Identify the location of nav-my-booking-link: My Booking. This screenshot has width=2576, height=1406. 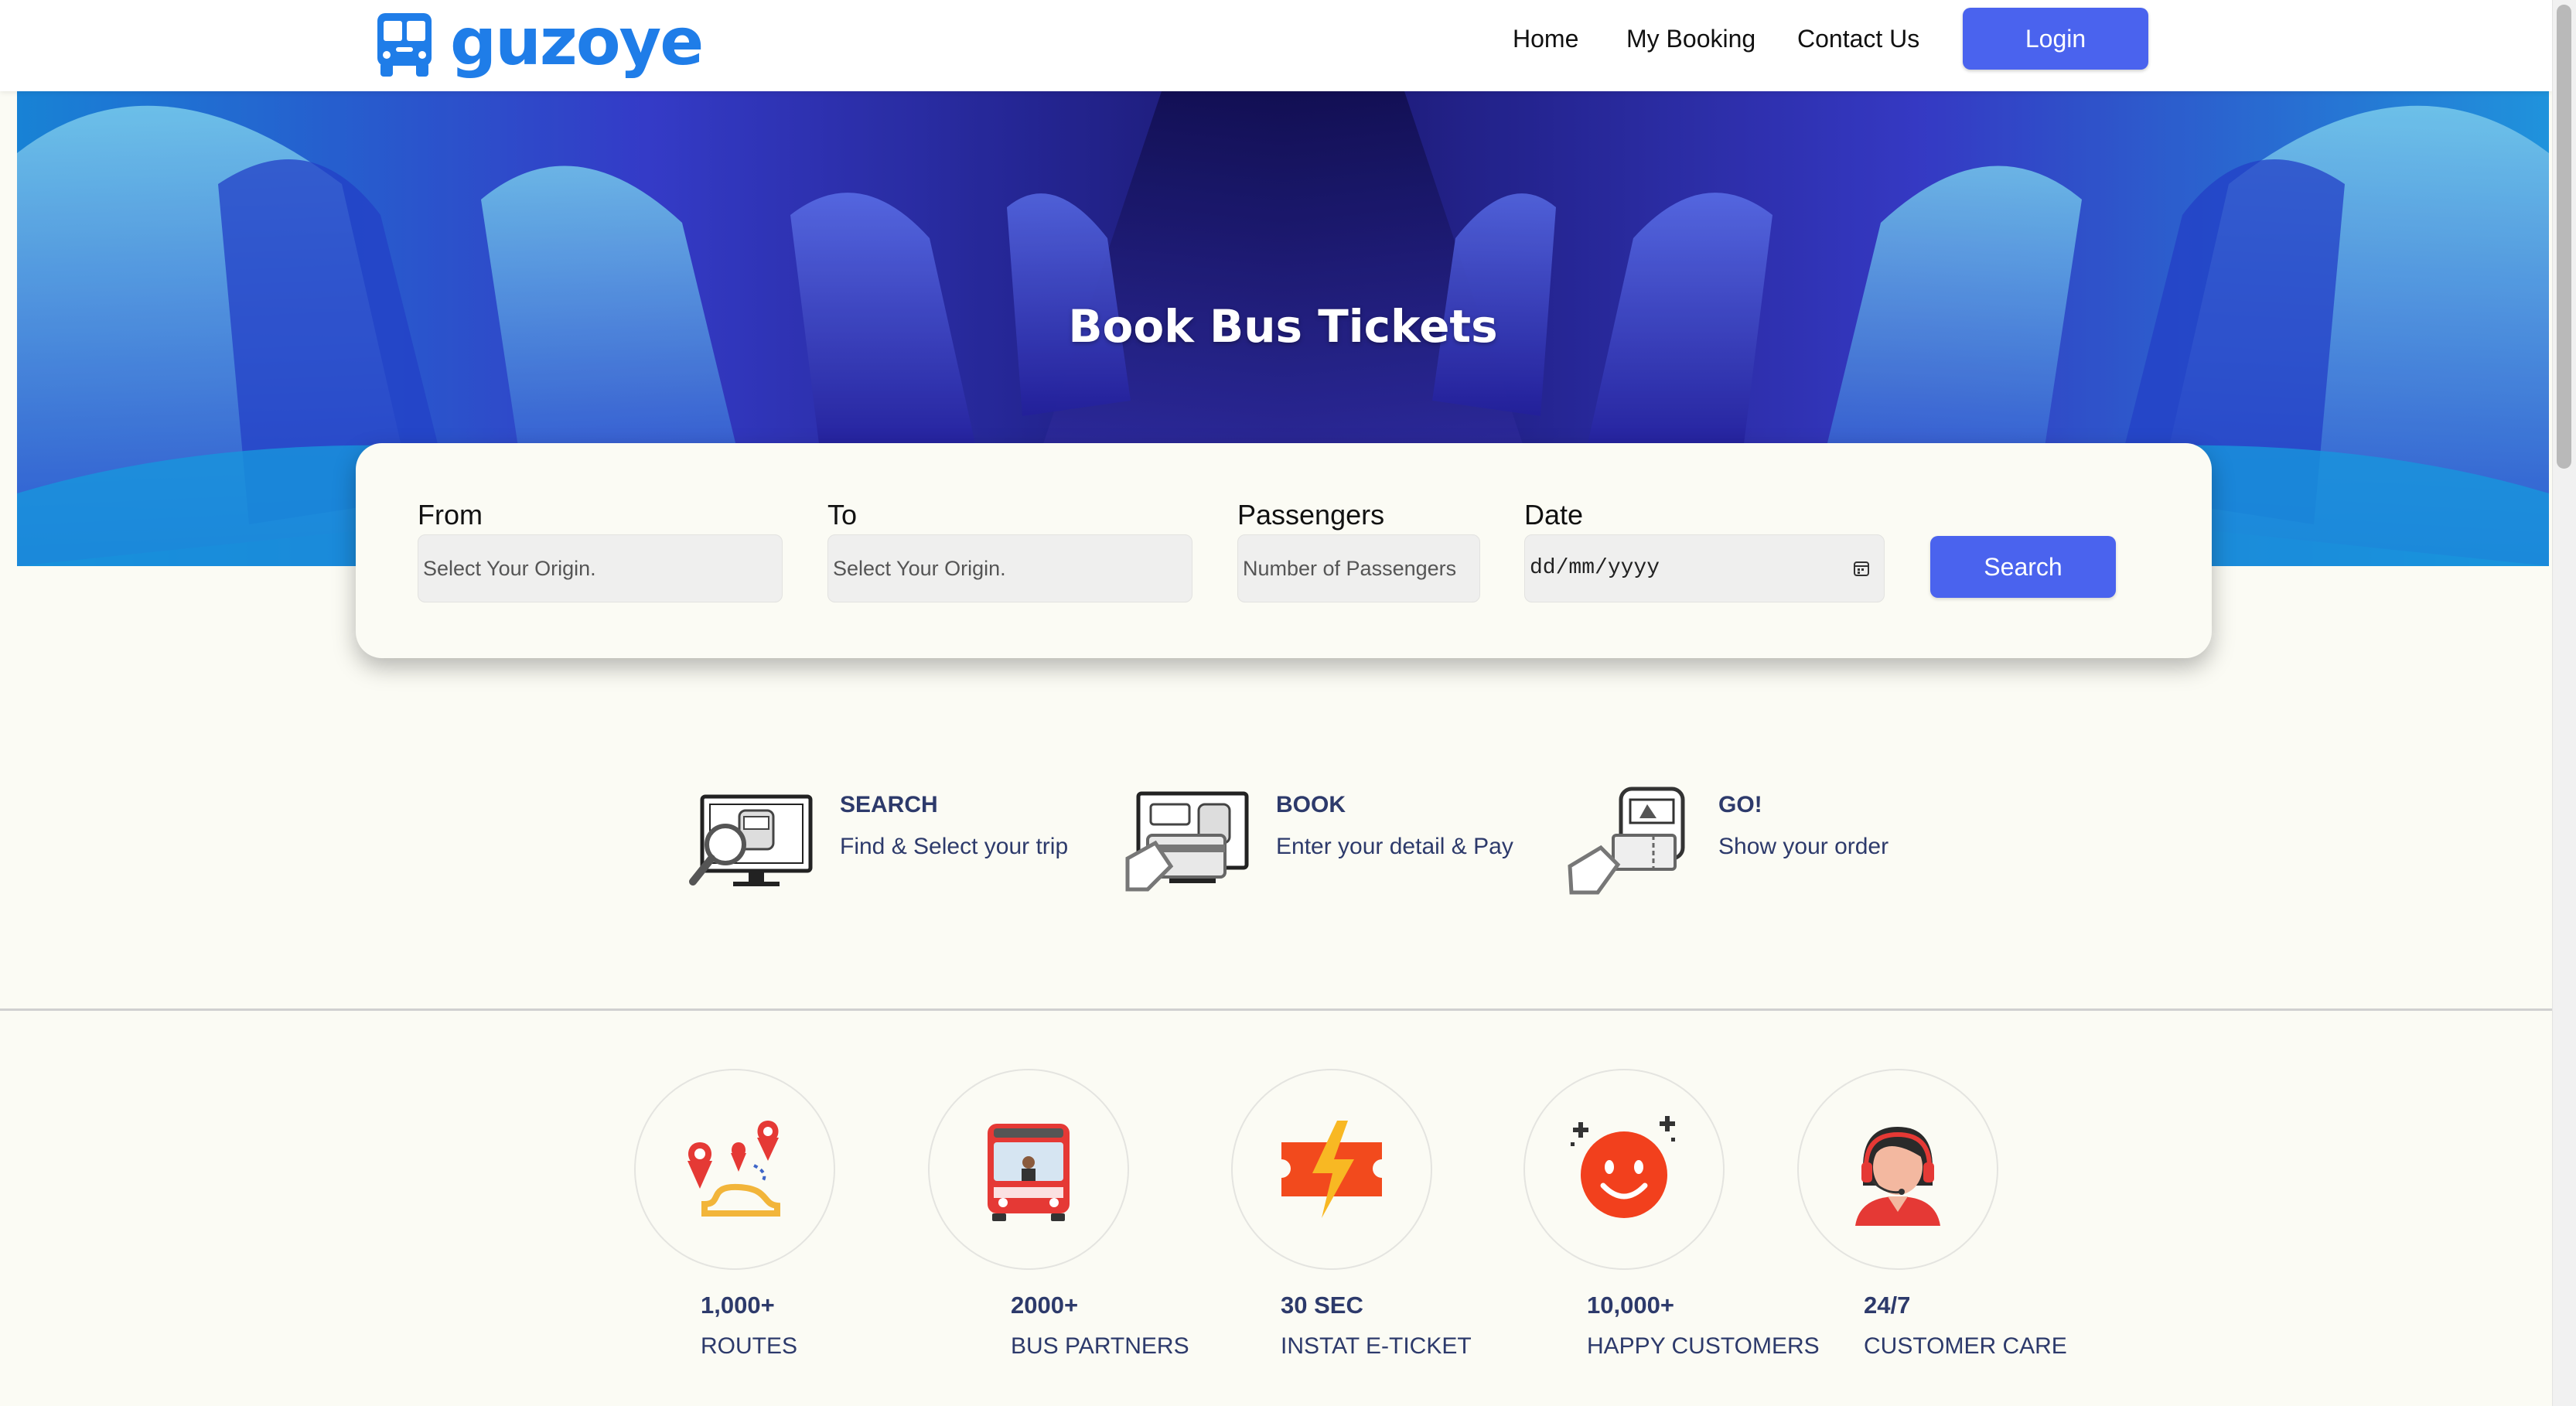
(1690, 39).